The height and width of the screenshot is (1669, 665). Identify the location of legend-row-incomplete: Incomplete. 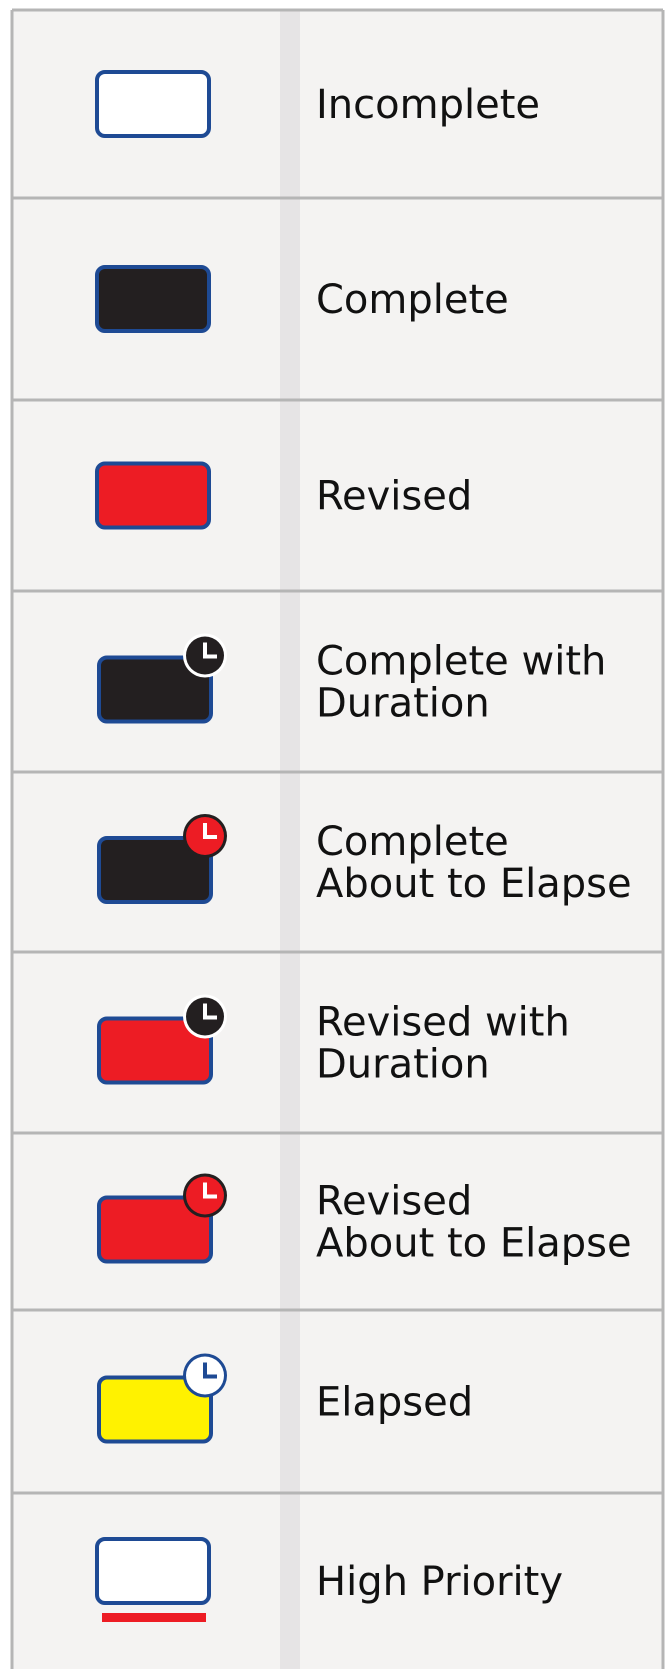
(337, 104).